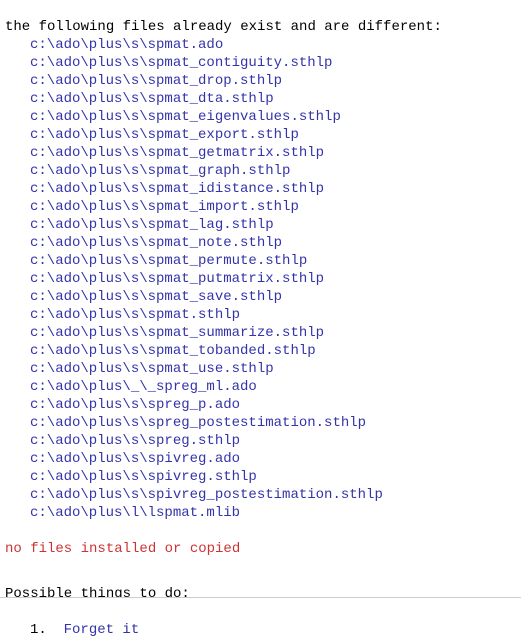 This screenshot has height=639, width=521. What do you see at coordinates (135, 405) in the screenshot?
I see `file-path-item: c:\ado\plus\s\spreg_p.ado` at bounding box center [135, 405].